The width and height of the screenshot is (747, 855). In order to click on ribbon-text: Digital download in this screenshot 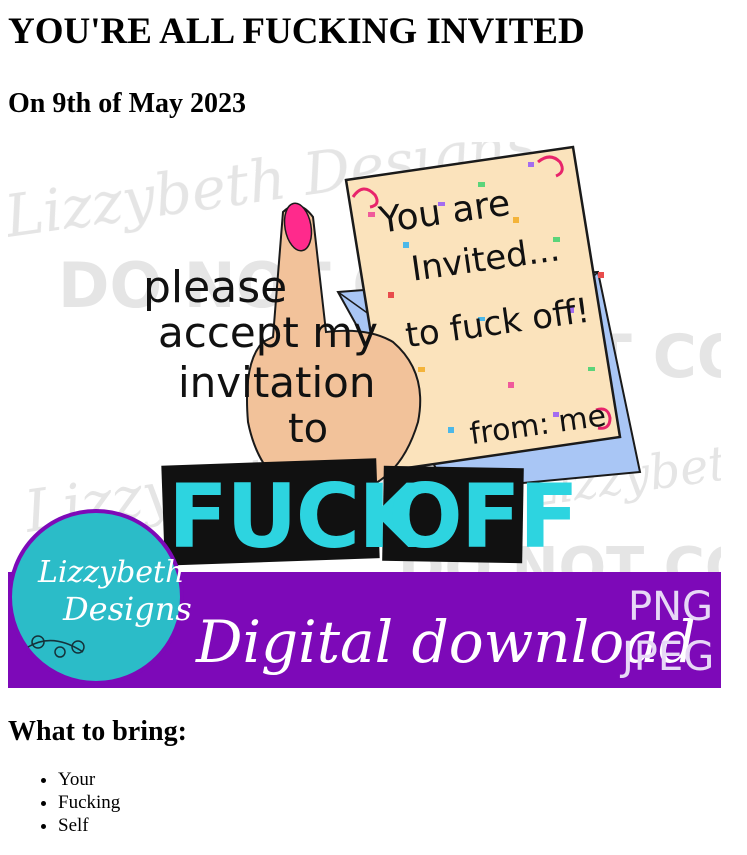, I will do `click(445, 642)`.